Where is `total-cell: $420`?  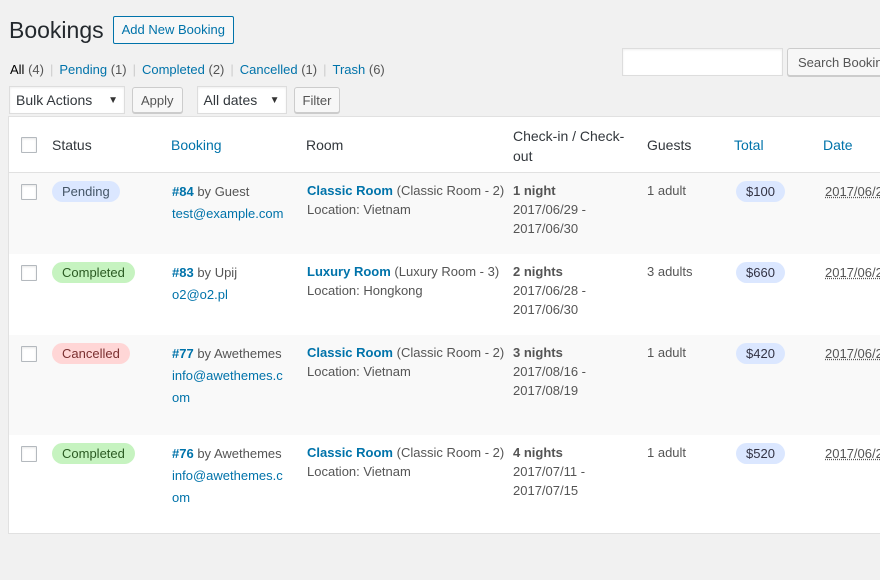 total-cell: $420 is located at coordinates (760, 353).